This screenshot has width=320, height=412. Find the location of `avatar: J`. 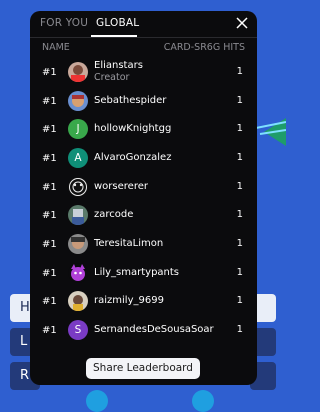

avatar: J is located at coordinates (78, 129).